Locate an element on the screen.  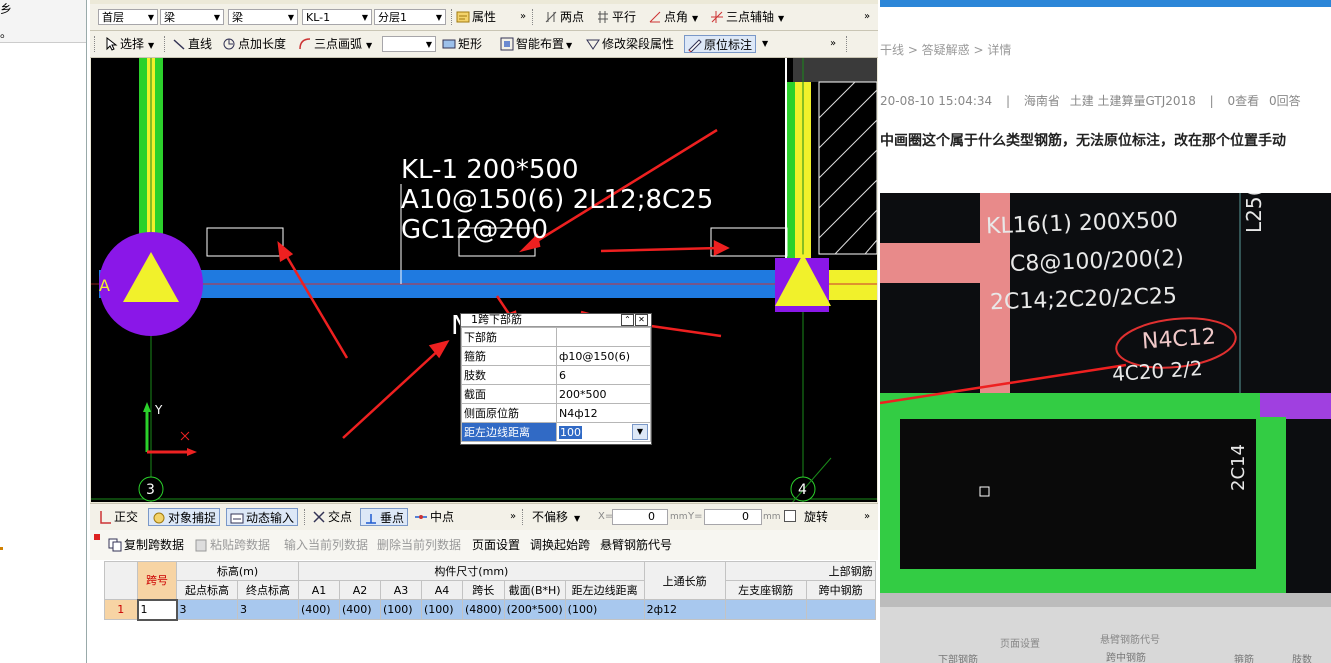
toolbar-divider is located at coordinates (523, 517).